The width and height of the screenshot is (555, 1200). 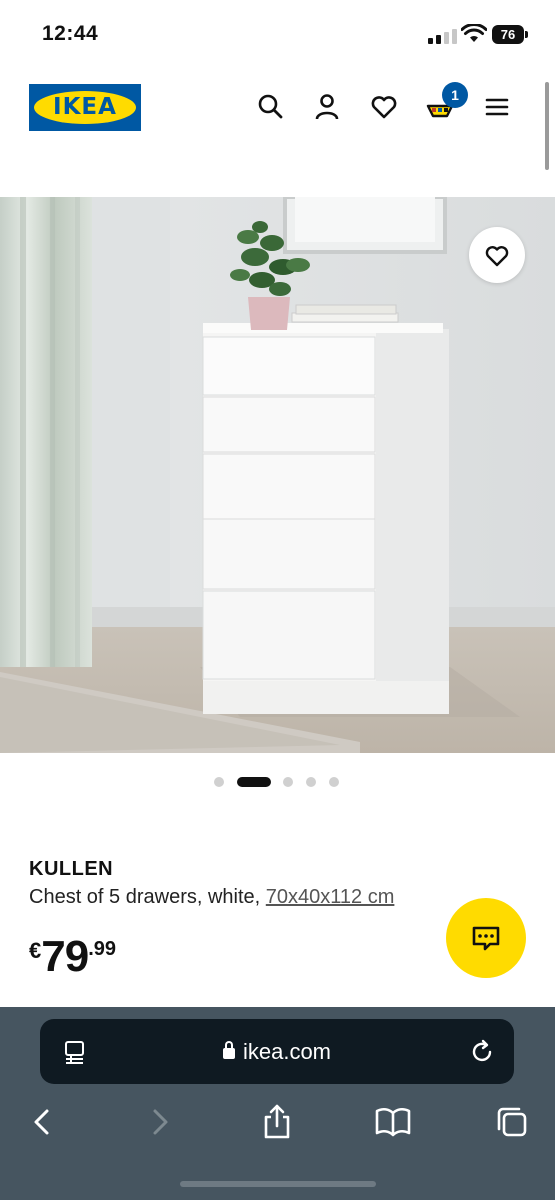 What do you see at coordinates (512, 1122) in the screenshot?
I see `tabs-icon` at bounding box center [512, 1122].